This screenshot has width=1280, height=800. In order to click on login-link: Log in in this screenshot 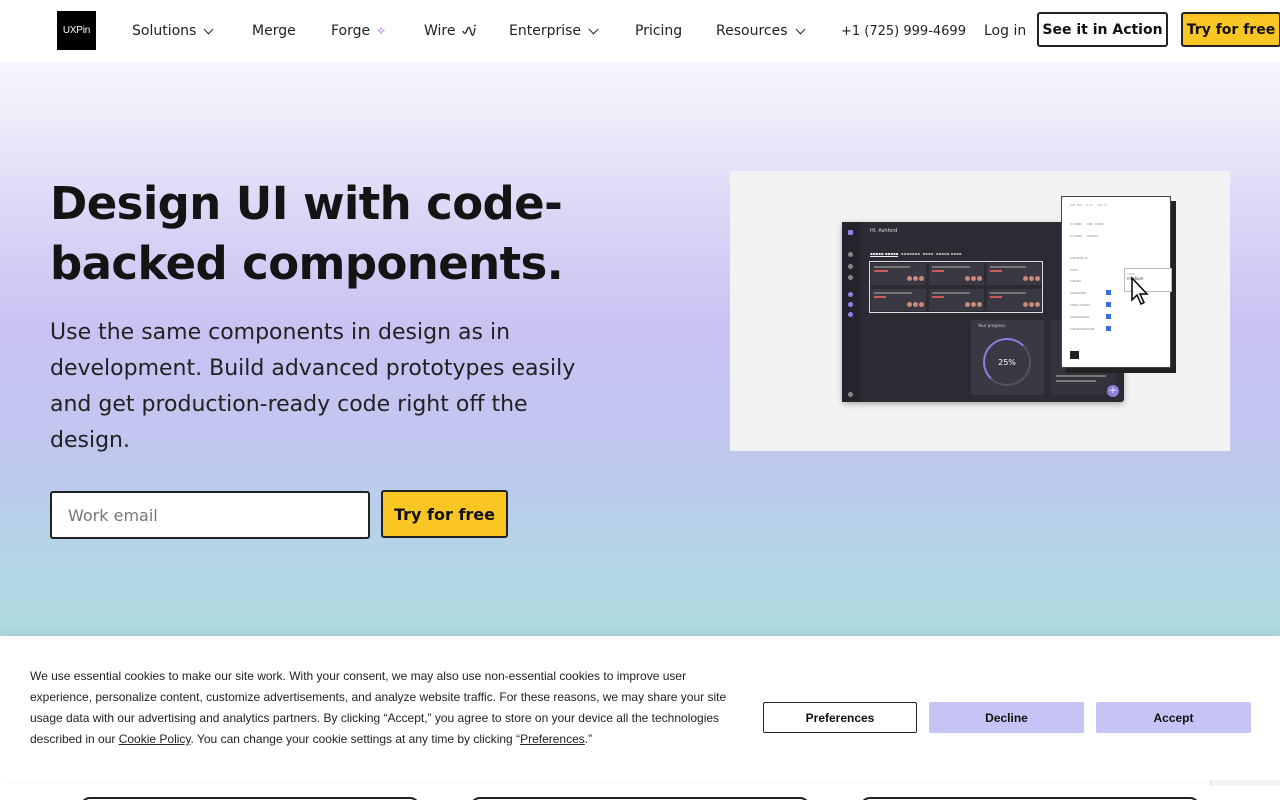, I will do `click(1005, 31)`.